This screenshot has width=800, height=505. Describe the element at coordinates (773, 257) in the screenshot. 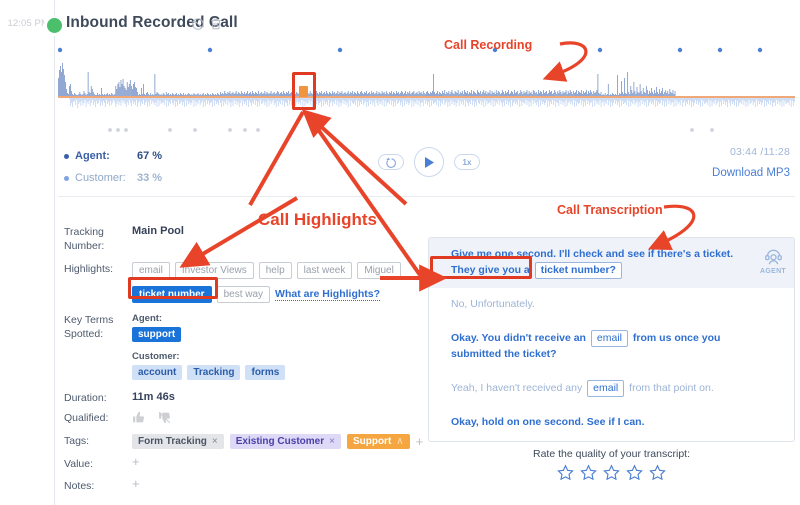

I see `agent-headset-icon` at that location.